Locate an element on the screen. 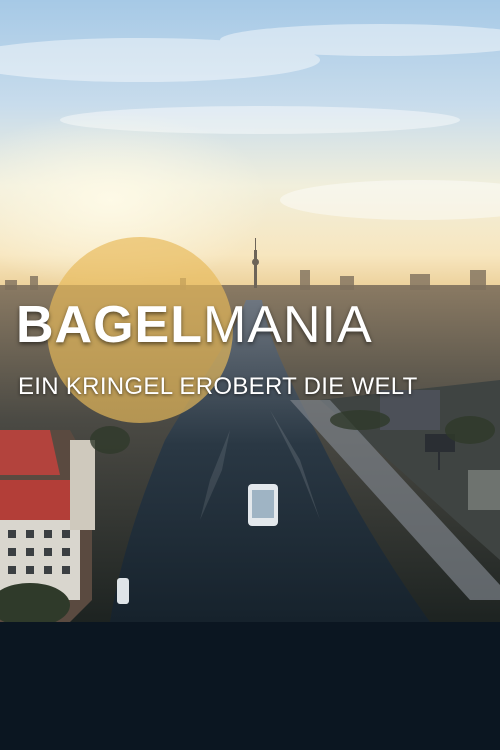  show-title: BAGELMANIA is located at coordinates (194, 325).